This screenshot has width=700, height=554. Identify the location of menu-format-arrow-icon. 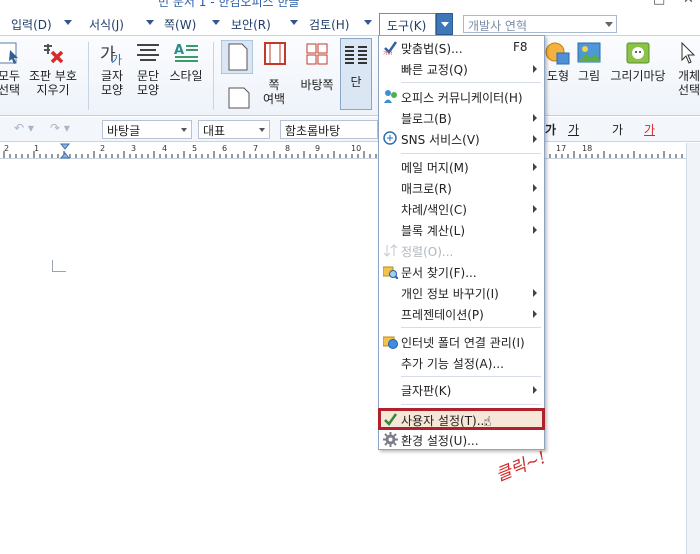
(150, 22).